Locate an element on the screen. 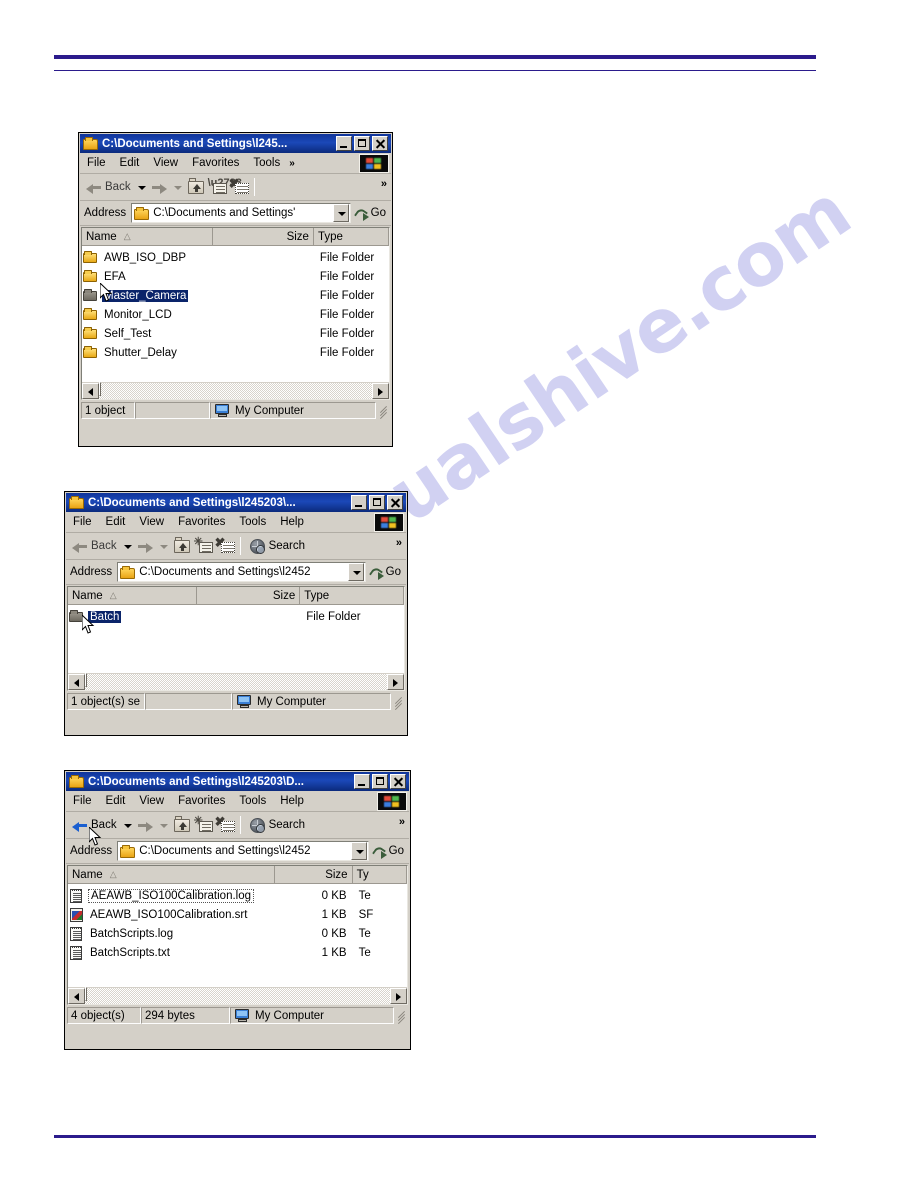 The width and height of the screenshot is (918, 1188). window-1-listview: Name △ Size Type AWB_ISO_DBP File Folder is located at coordinates (235, 313).